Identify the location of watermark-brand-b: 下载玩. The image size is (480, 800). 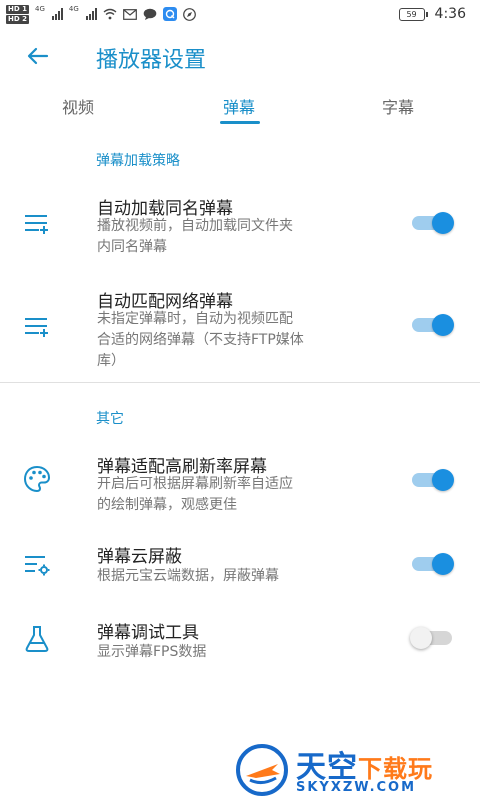
(395, 769).